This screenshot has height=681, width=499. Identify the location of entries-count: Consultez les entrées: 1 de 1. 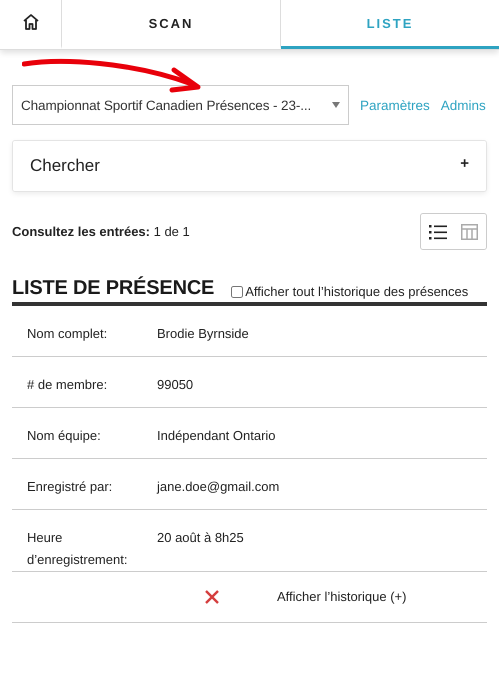
(101, 231).